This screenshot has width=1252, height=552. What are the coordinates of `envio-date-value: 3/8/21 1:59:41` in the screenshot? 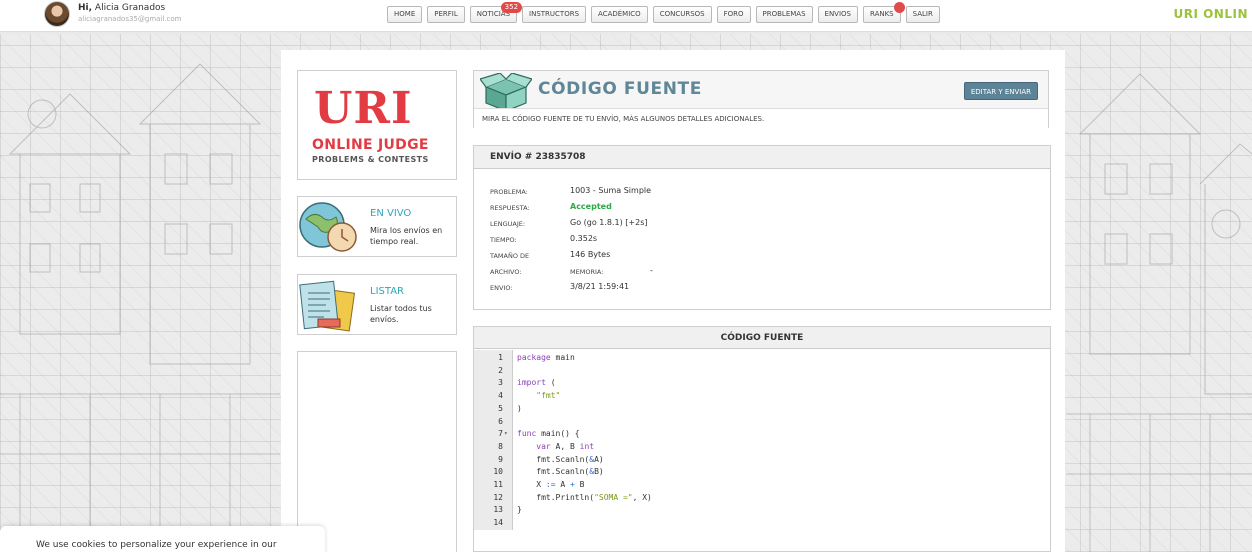 It's located at (600, 286).